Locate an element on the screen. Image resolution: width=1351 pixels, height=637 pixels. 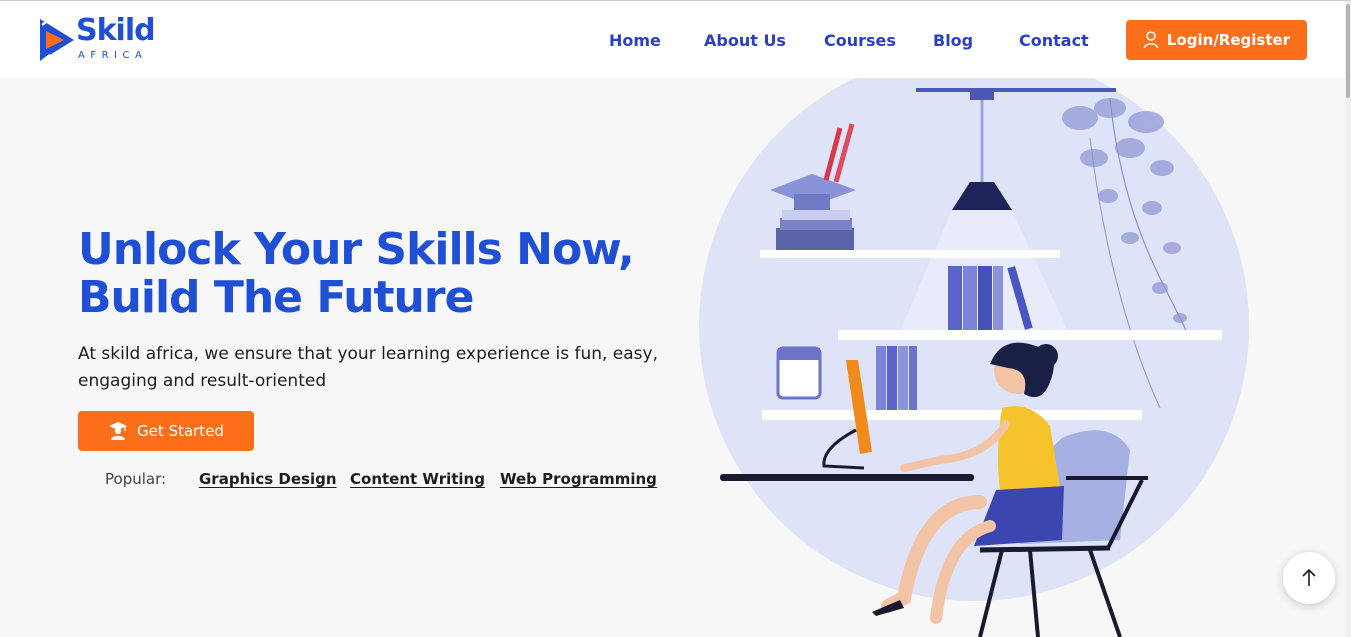
nav-contact: Contact is located at coordinates (1054, 41).